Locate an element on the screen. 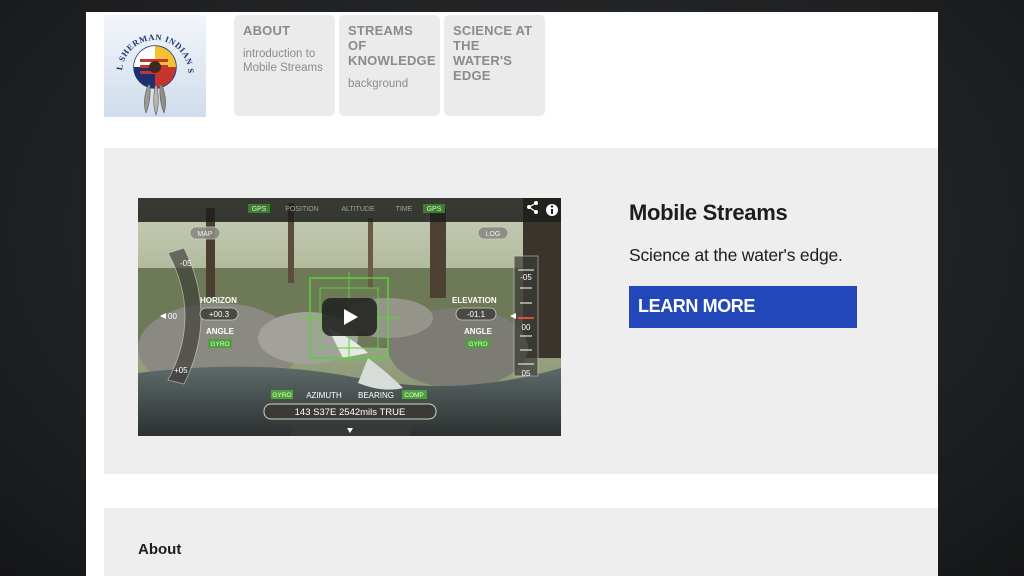  nav-science-title: SCIENCE AT THE WATER'S EDGE is located at coordinates (493, 53).